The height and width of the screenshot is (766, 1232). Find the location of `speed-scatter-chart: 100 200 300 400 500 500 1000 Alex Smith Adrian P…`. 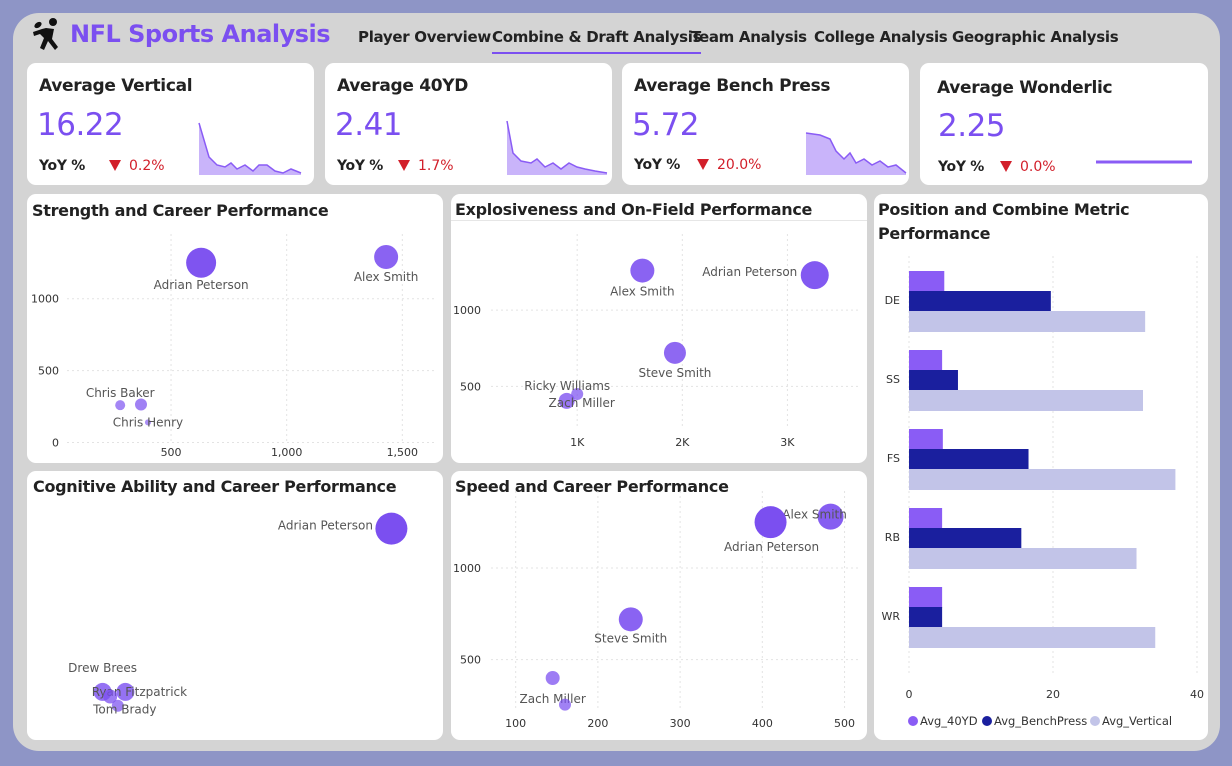

speed-scatter-chart: 100 200 300 400 500 500 1000 Alex Smith Adrian P… is located at coordinates (659, 605).